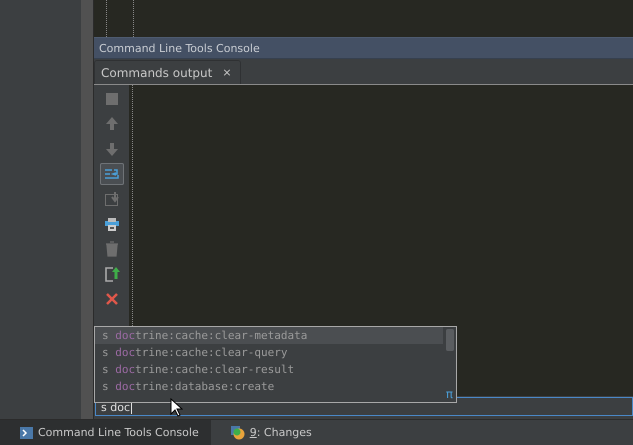 The image size is (633, 445). Describe the element at coordinates (156, 73) in the screenshot. I see `tab-label: Commands output` at that location.